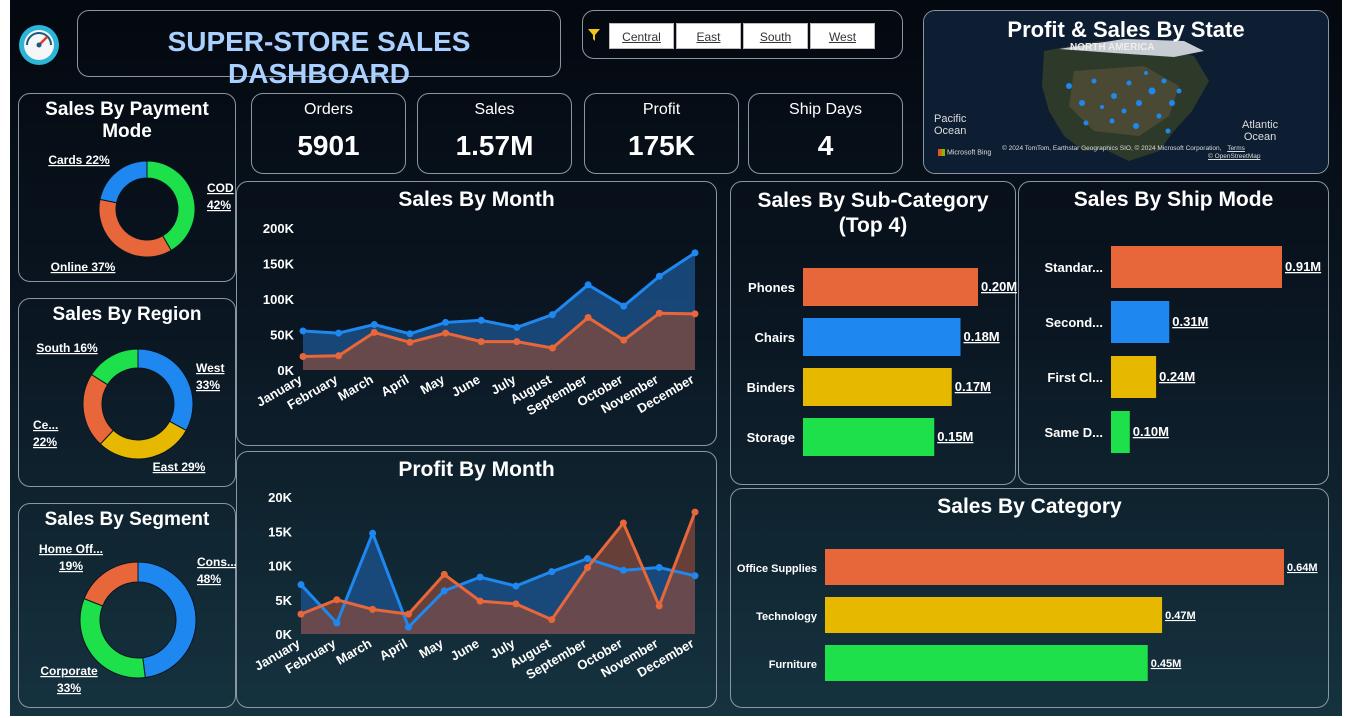 The image size is (1346, 718). What do you see at coordinates (393, 650) in the screenshot?
I see `profit-month-xtick: April` at bounding box center [393, 650].